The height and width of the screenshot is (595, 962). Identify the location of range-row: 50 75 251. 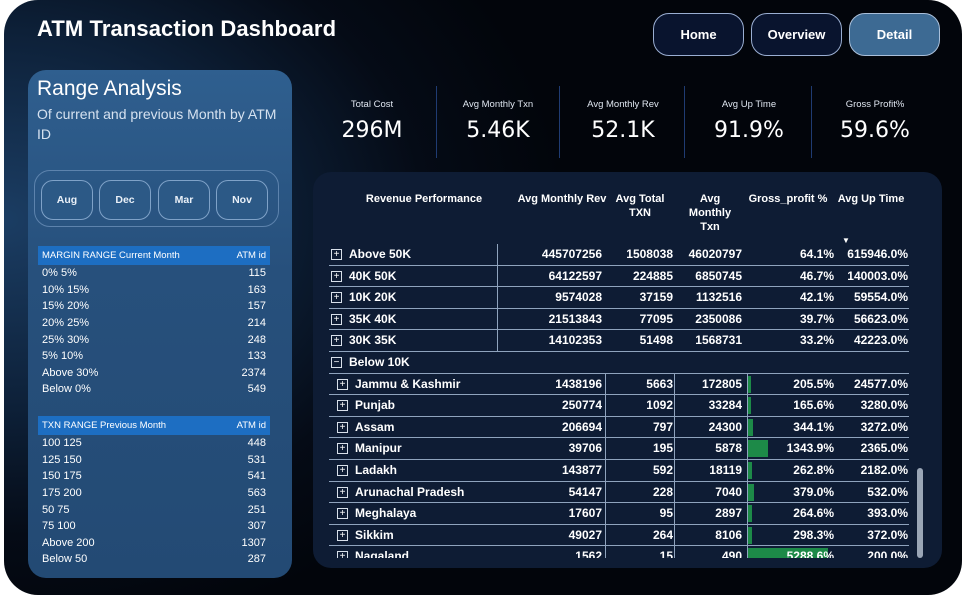
(154, 509).